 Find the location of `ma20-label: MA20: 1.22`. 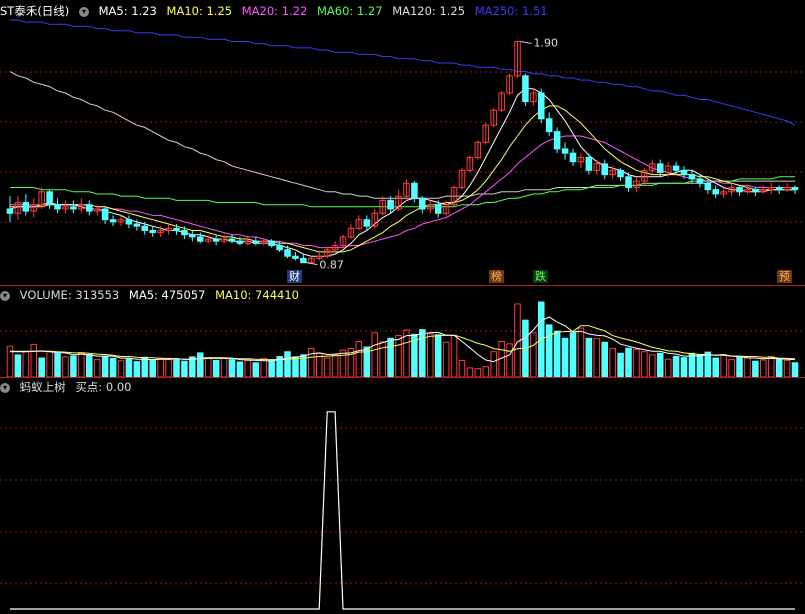

ma20-label: MA20: 1.22 is located at coordinates (274, 11).